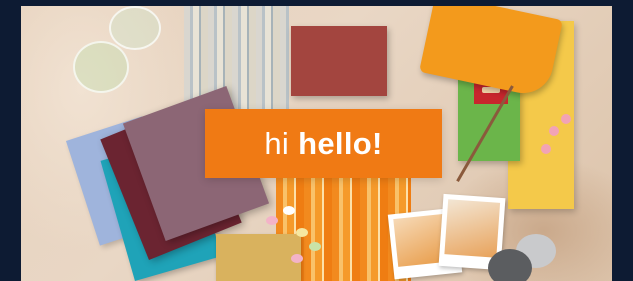 This screenshot has height=281, width=633. I want to click on greeting-banner: hi hello!, so click(323, 143).